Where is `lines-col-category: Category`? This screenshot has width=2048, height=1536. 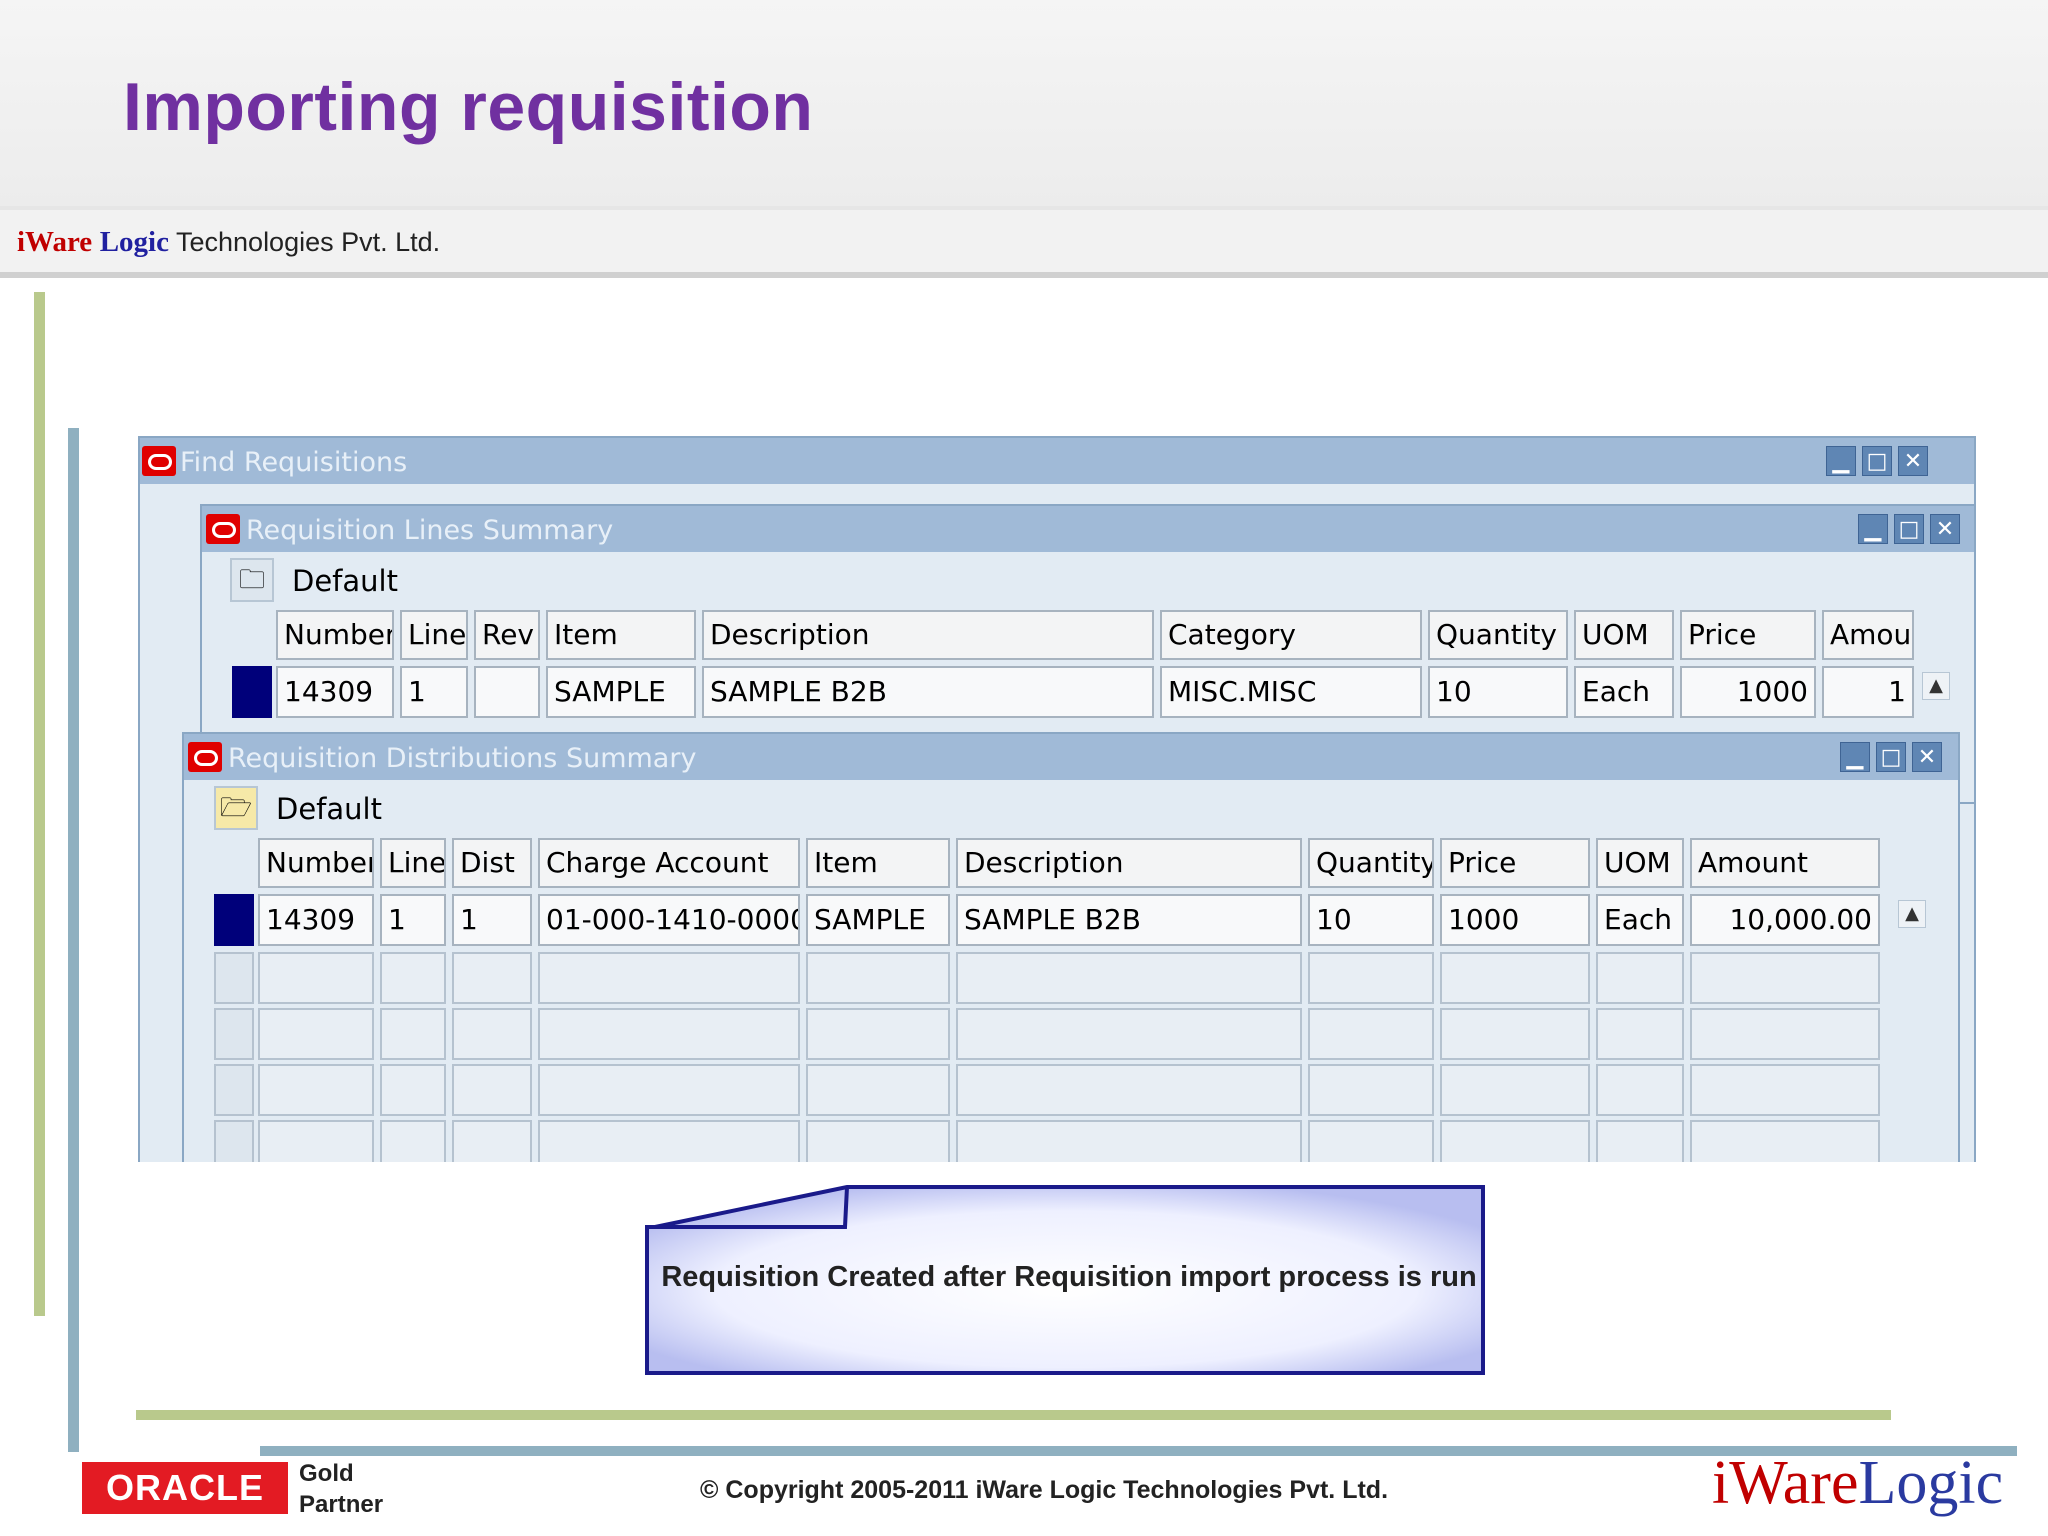
lines-col-category: Category is located at coordinates (1291, 635).